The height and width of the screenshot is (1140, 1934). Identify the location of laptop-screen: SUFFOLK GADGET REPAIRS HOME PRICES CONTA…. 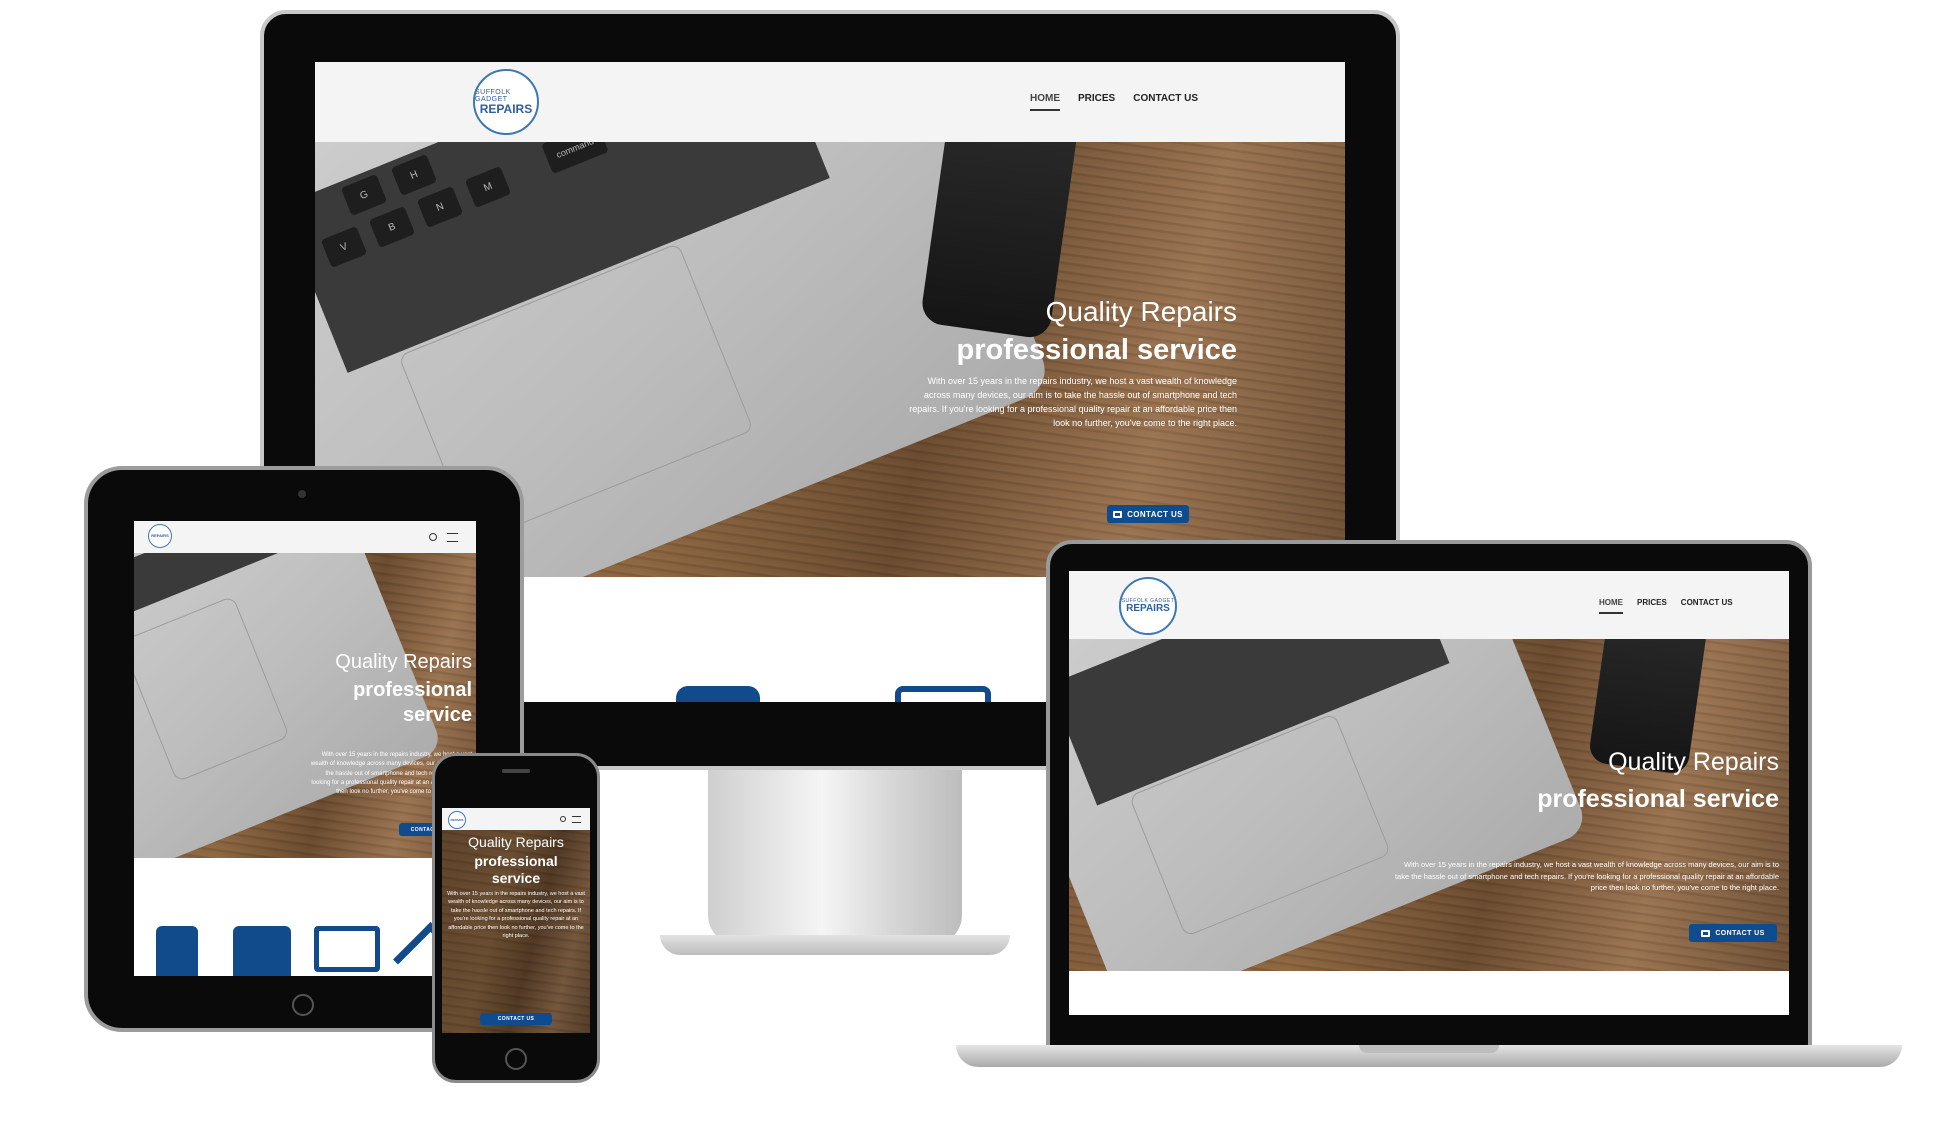
(1429, 793).